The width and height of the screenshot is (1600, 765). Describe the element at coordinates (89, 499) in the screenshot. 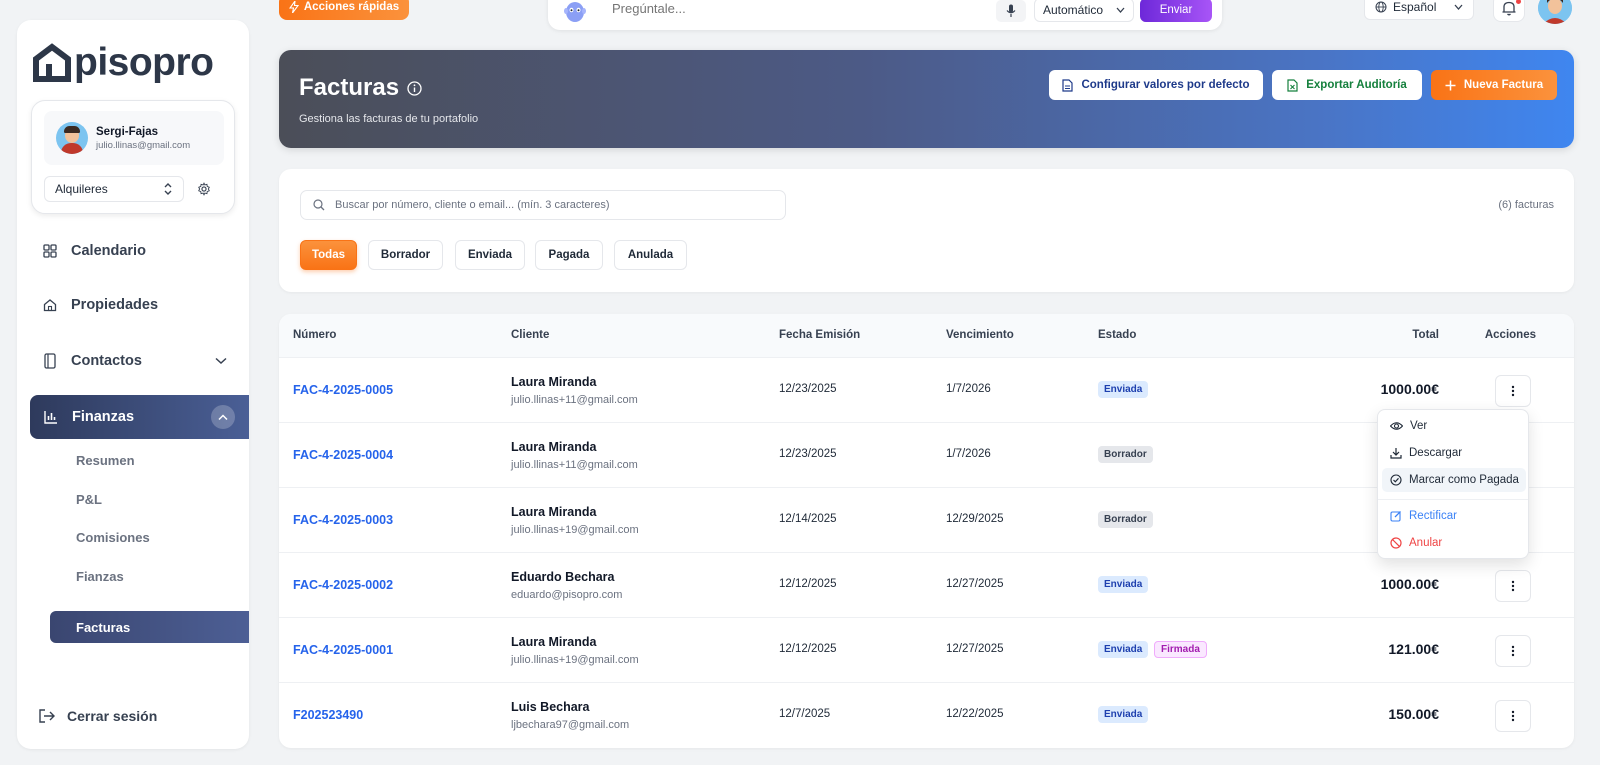

I see `sub-item-pl: P&L` at that location.